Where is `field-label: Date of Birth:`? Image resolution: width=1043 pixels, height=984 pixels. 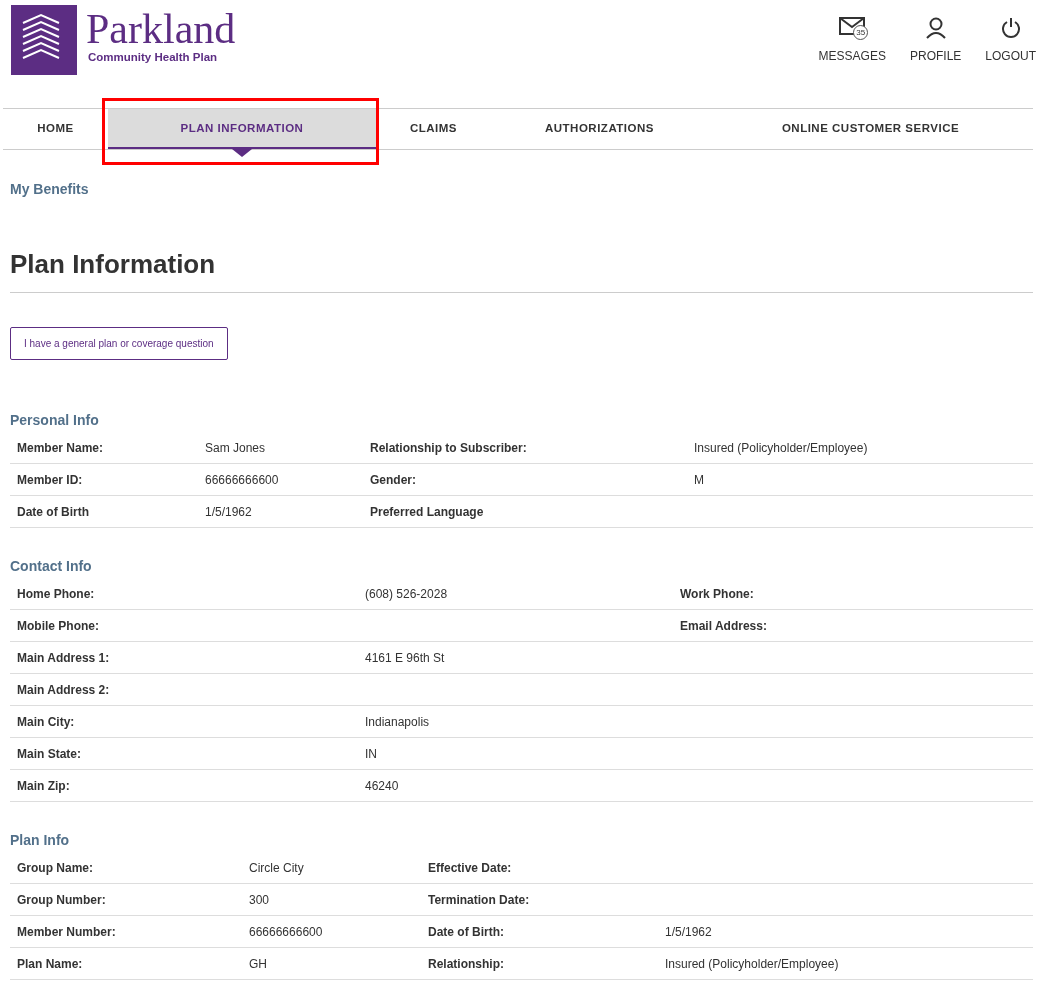 field-label: Date of Birth: is located at coordinates (466, 931).